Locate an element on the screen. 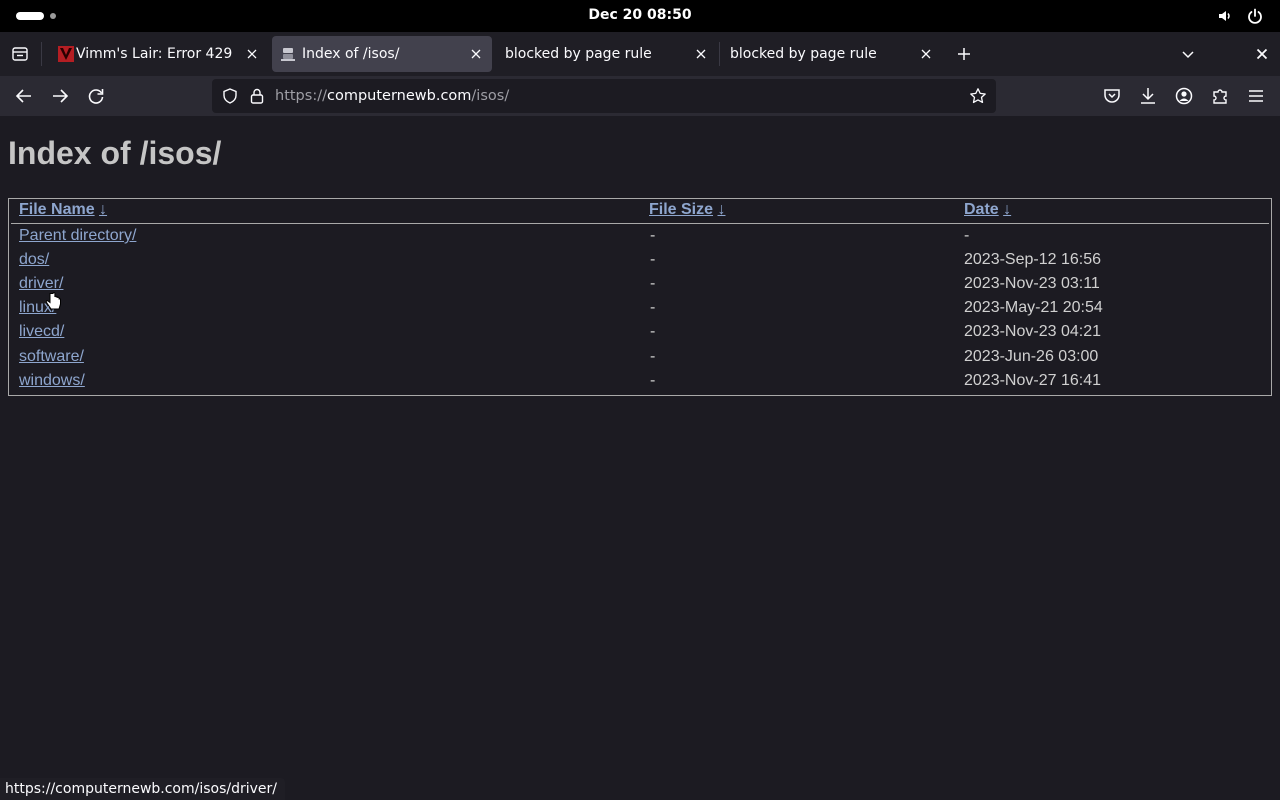 Image resolution: width=1280 pixels, height=800 pixels. tab-blocked-1: blocked by page rule is located at coordinates (606, 54).